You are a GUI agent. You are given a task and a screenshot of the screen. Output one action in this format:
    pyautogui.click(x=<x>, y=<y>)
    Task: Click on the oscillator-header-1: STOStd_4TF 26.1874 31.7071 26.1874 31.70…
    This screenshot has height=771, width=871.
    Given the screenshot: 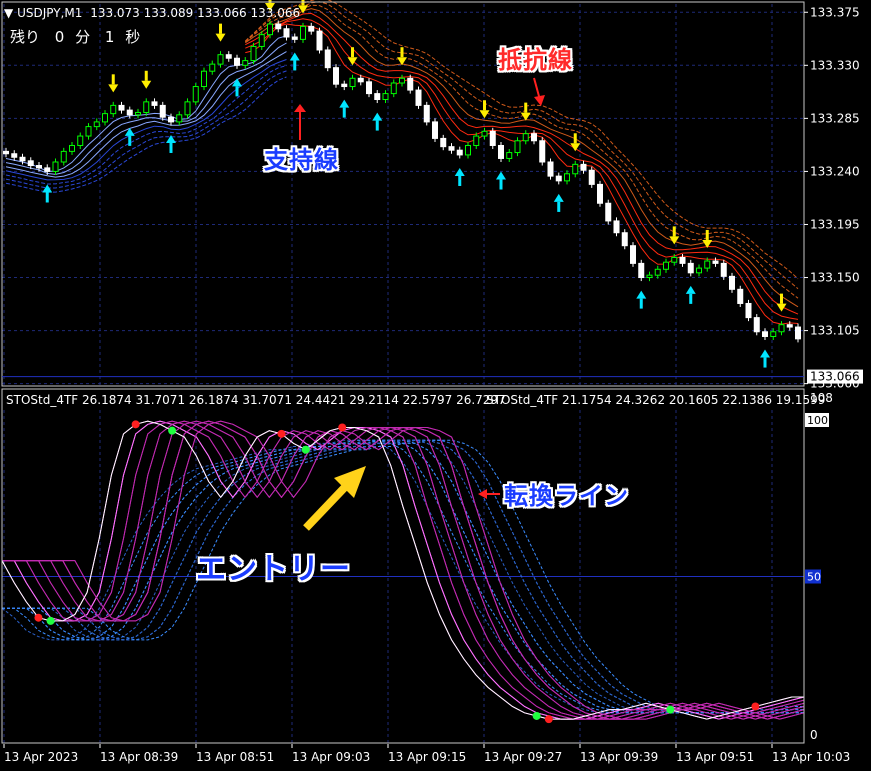 What is the action you would take?
    pyautogui.click(x=256, y=400)
    